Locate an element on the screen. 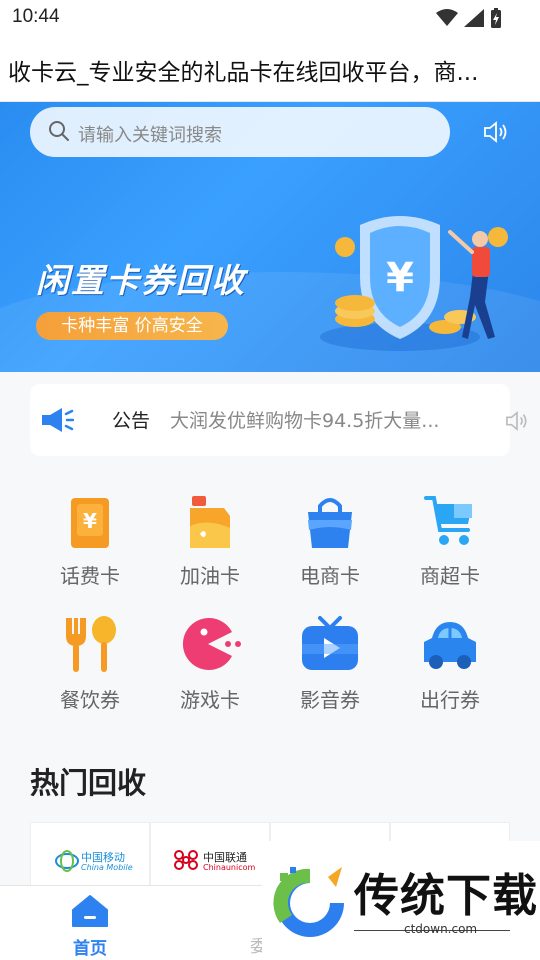 This screenshot has height=960, width=540. category-label: 游戏卡 is located at coordinates (210, 700).